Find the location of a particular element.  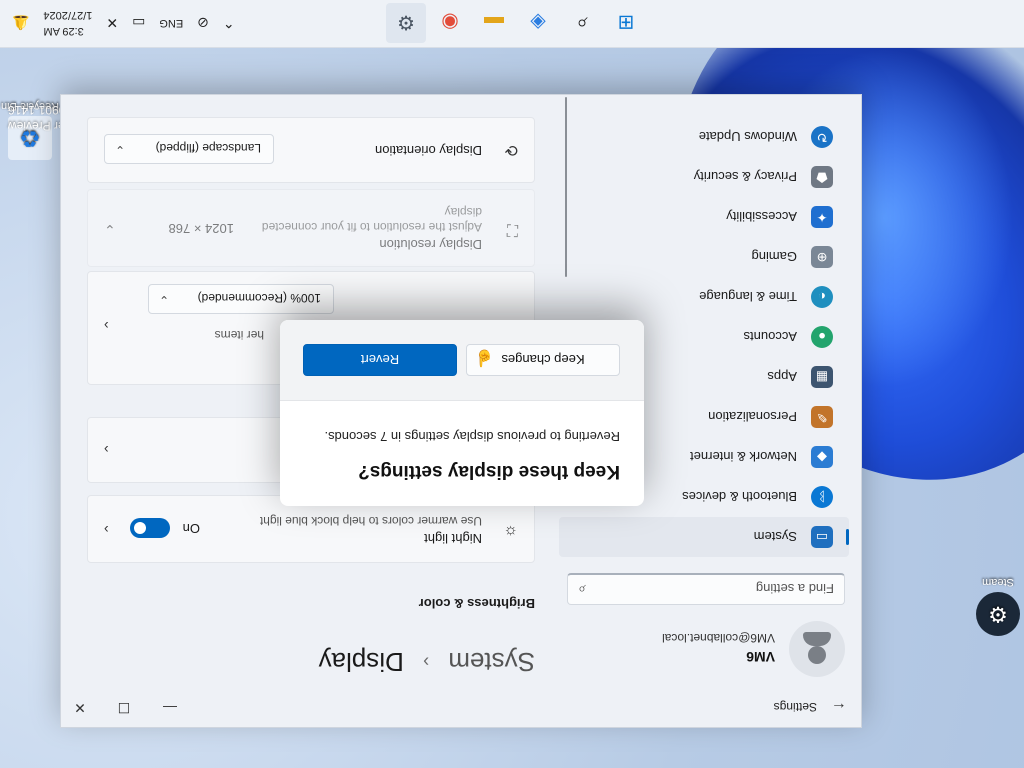

brush-icon: ✎ is located at coordinates (822, 417).